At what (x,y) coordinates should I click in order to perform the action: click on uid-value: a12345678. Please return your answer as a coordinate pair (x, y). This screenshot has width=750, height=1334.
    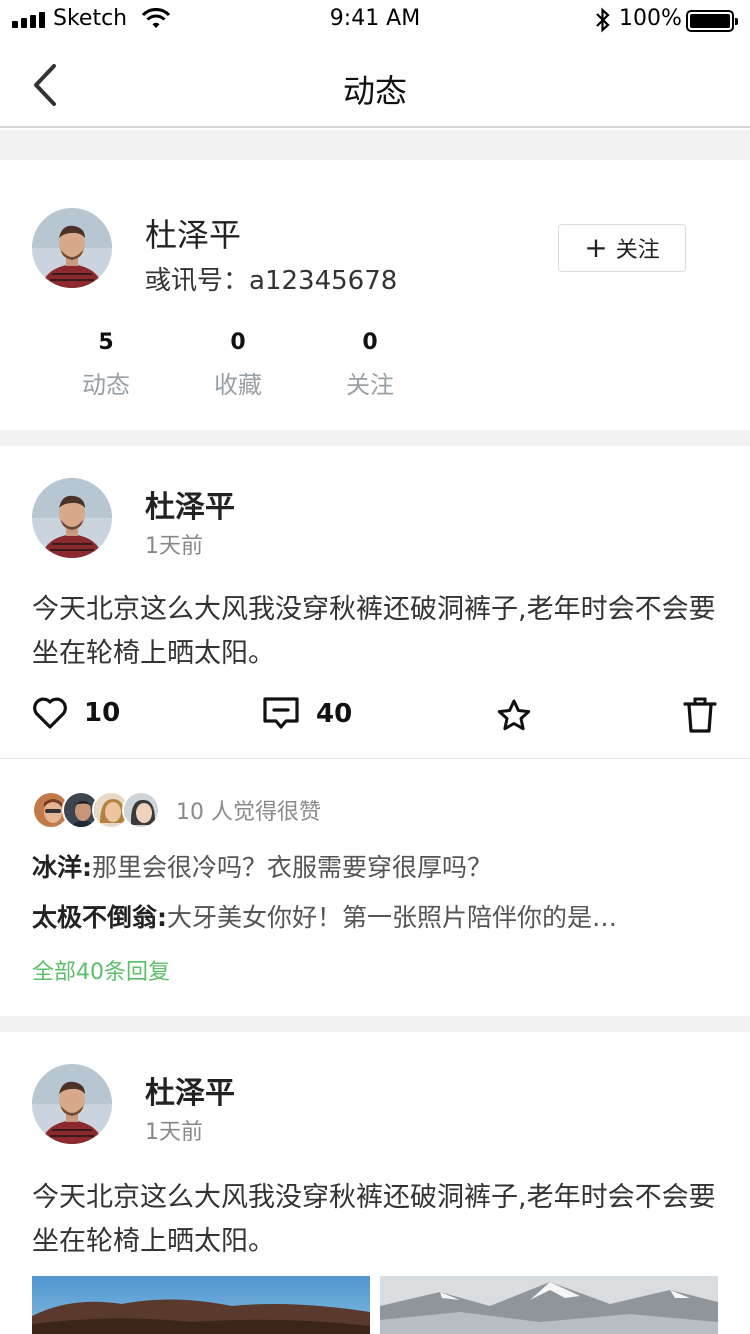
    Looking at the image, I should click on (323, 281).